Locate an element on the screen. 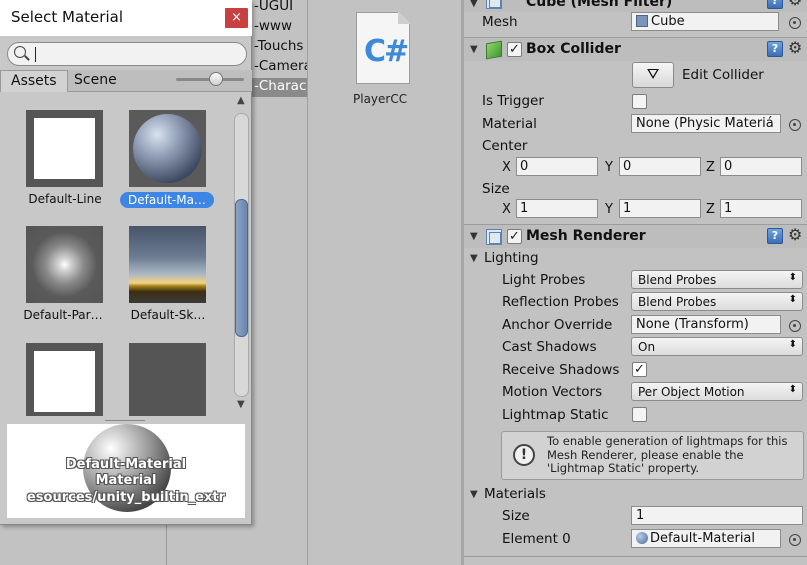  csharp-script-icon: C# is located at coordinates (383, 47).